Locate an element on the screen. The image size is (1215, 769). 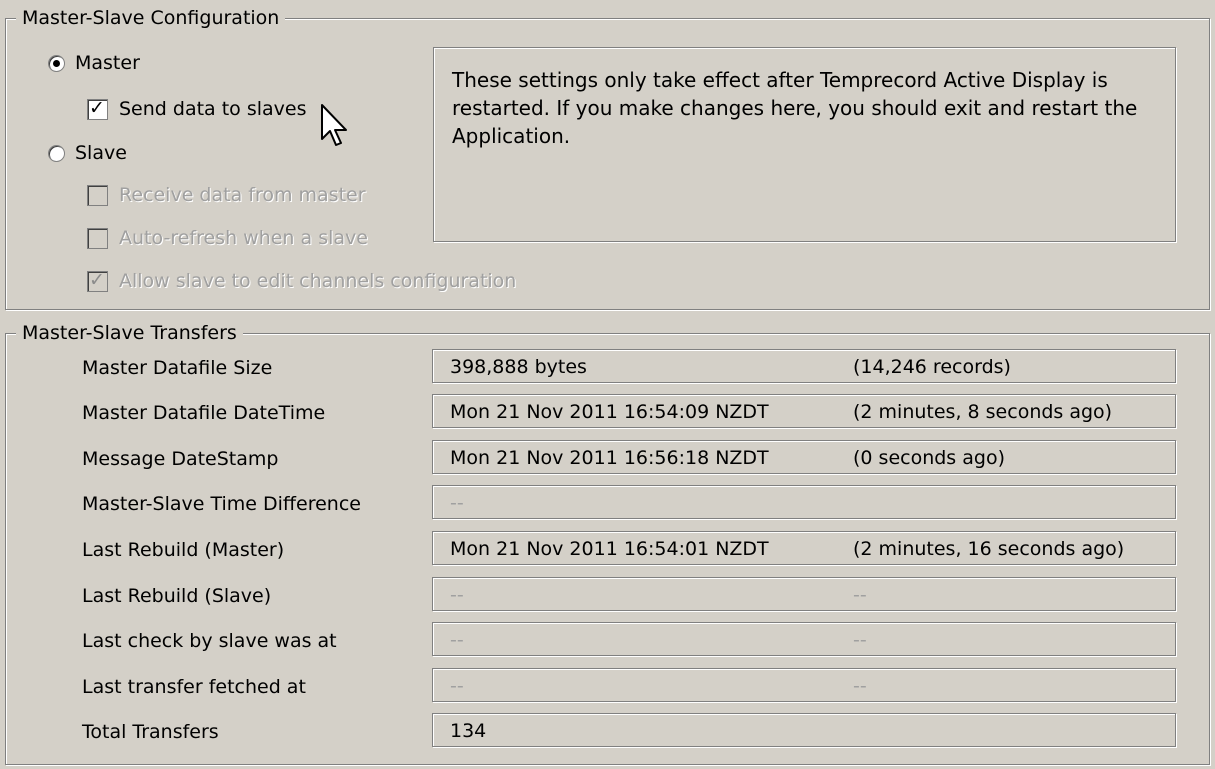
last-rebuild-master-value: Mon 21 Nov 2011 16:54:01 NZDT is located at coordinates (609, 549).